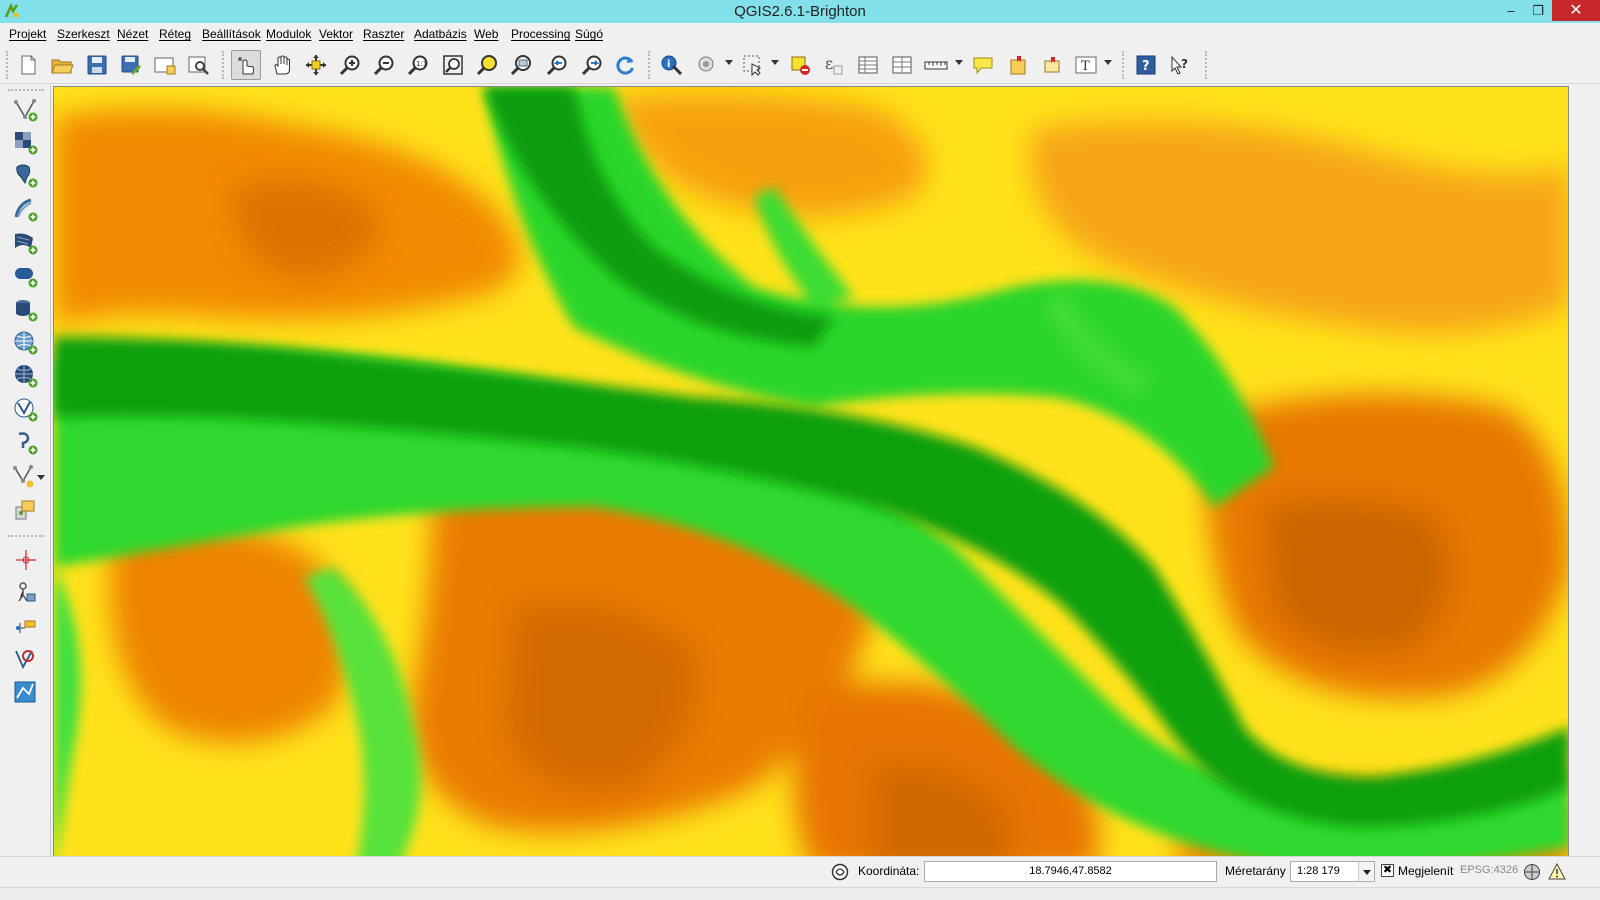  What do you see at coordinates (27, 34) in the screenshot?
I see `menu-projekt: Projekt` at bounding box center [27, 34].